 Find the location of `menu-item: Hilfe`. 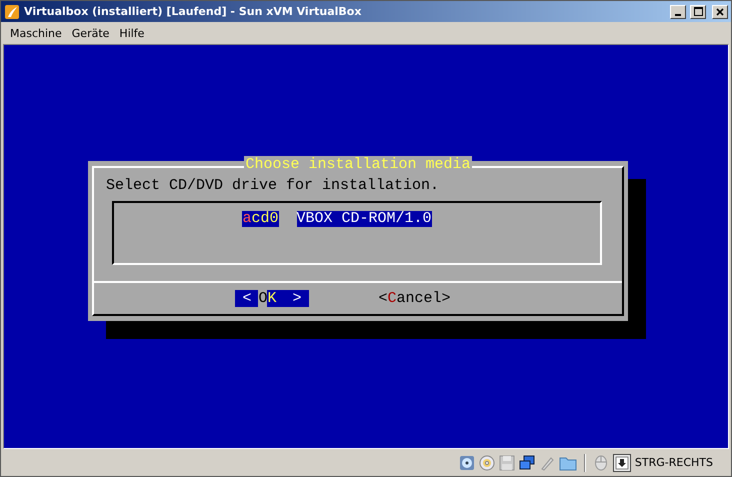

menu-item: Hilfe is located at coordinates (132, 33).